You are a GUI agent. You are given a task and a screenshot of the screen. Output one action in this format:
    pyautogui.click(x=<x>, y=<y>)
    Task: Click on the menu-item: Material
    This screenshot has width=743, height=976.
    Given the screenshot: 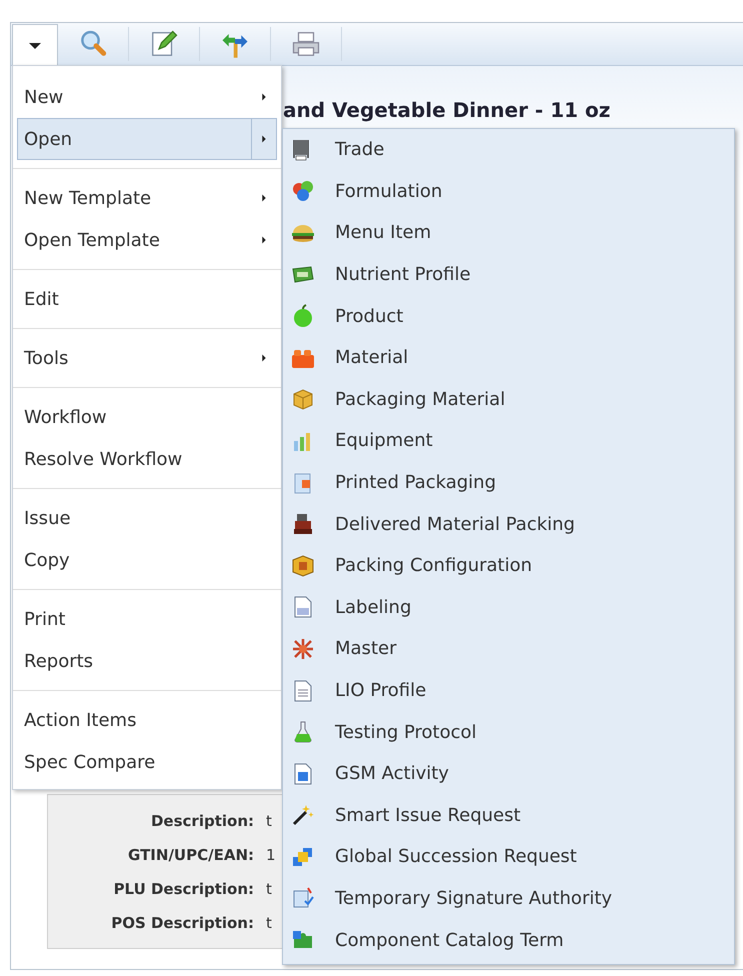 What is the action you would take?
    pyautogui.click(x=508, y=357)
    